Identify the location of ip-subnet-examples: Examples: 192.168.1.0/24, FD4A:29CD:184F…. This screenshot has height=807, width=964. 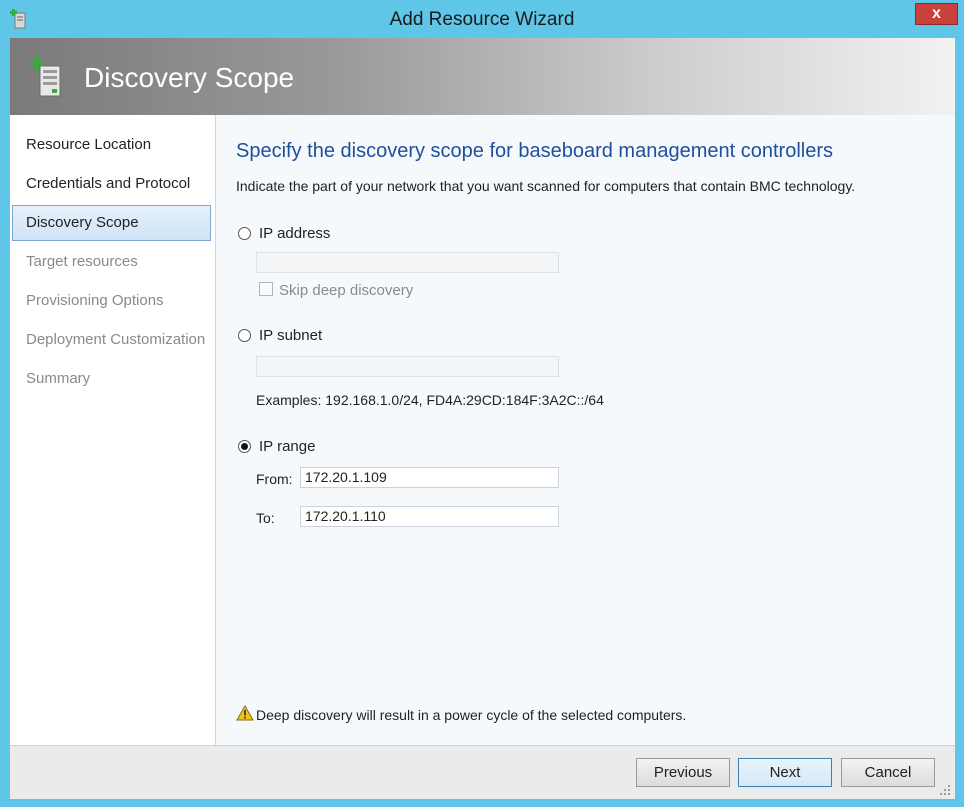
(430, 400).